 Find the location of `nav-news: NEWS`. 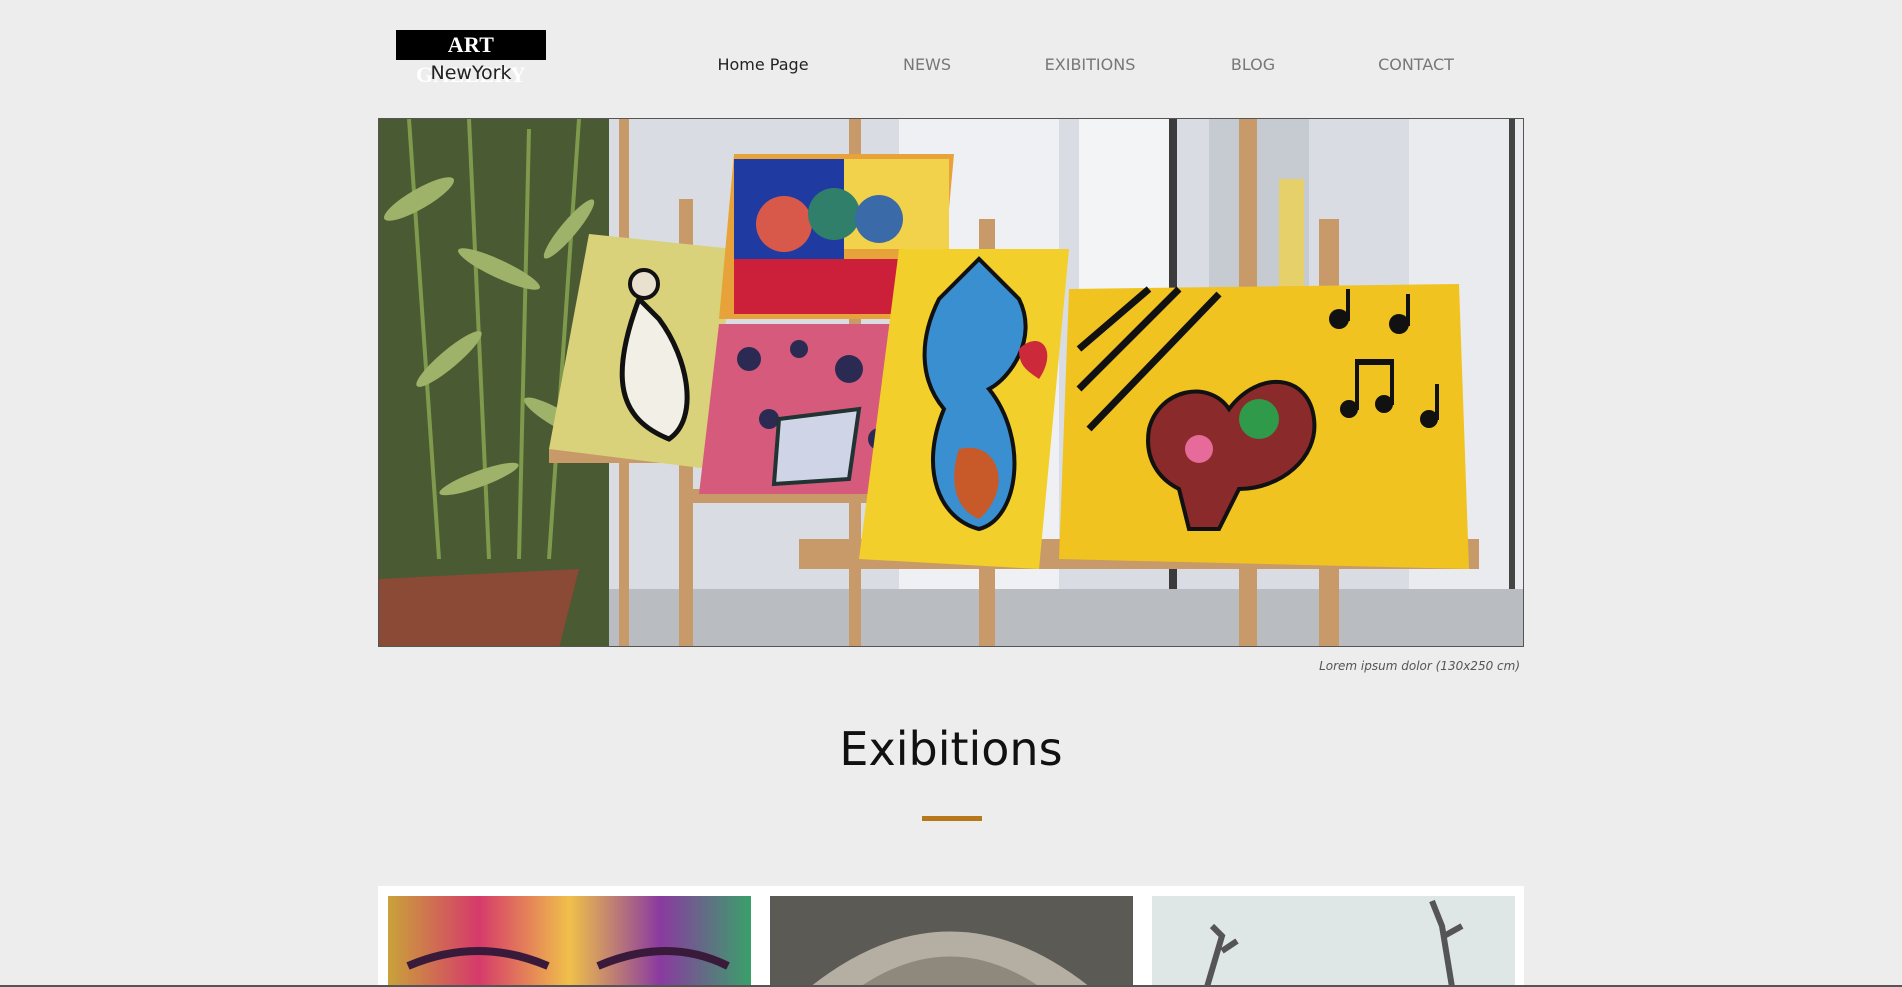

nav-news: NEWS is located at coordinates (927, 64).